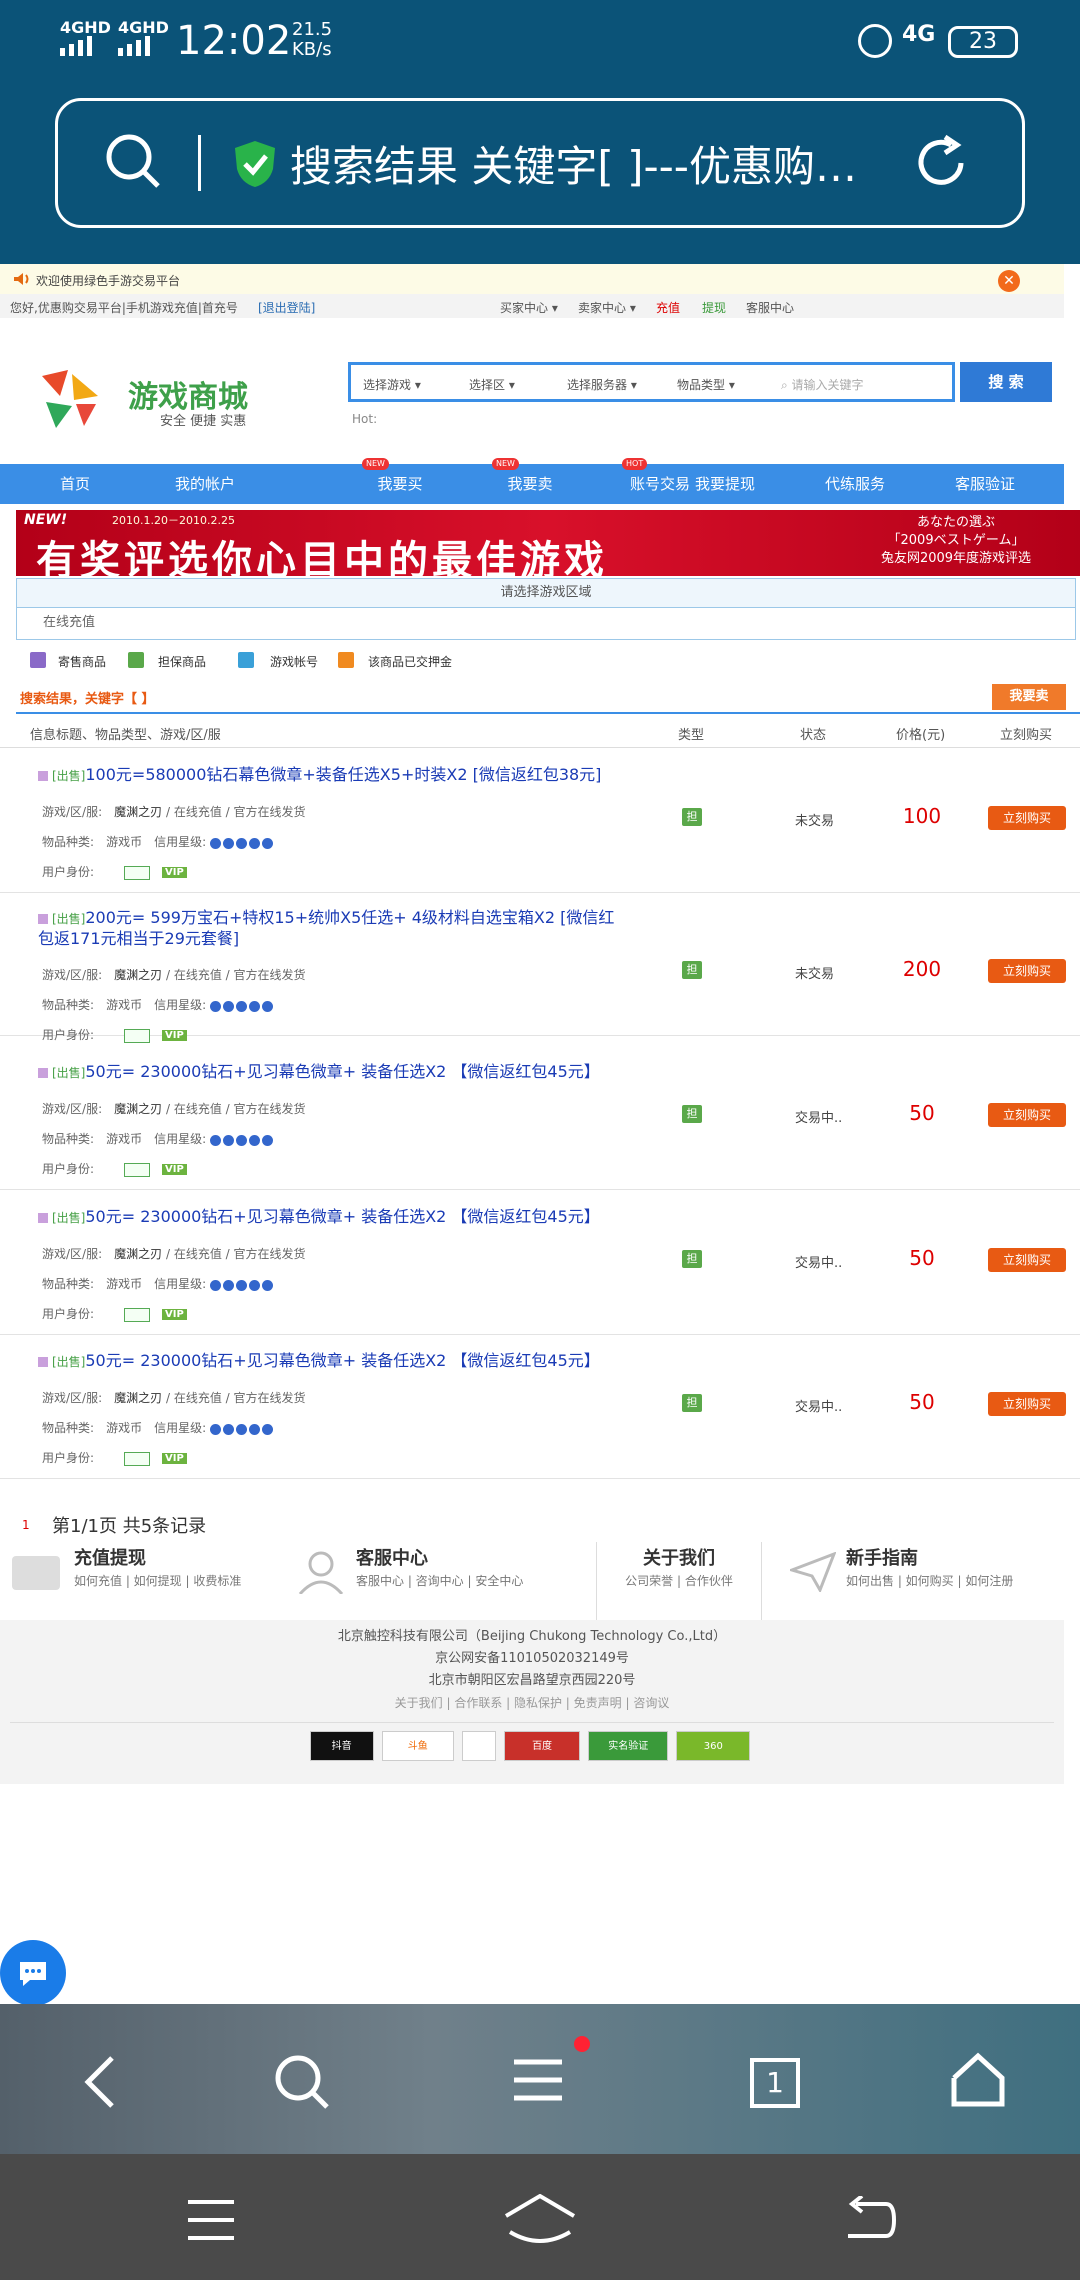  Describe the element at coordinates (607, 307) in the screenshot. I see `seller-center-link: 卖家中心 ▾` at that location.